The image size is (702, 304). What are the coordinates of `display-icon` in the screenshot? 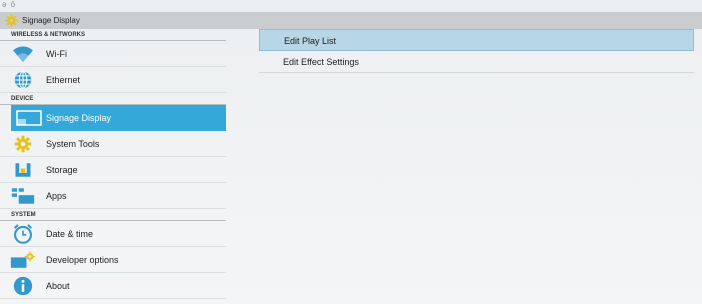 It's located at (28, 118).